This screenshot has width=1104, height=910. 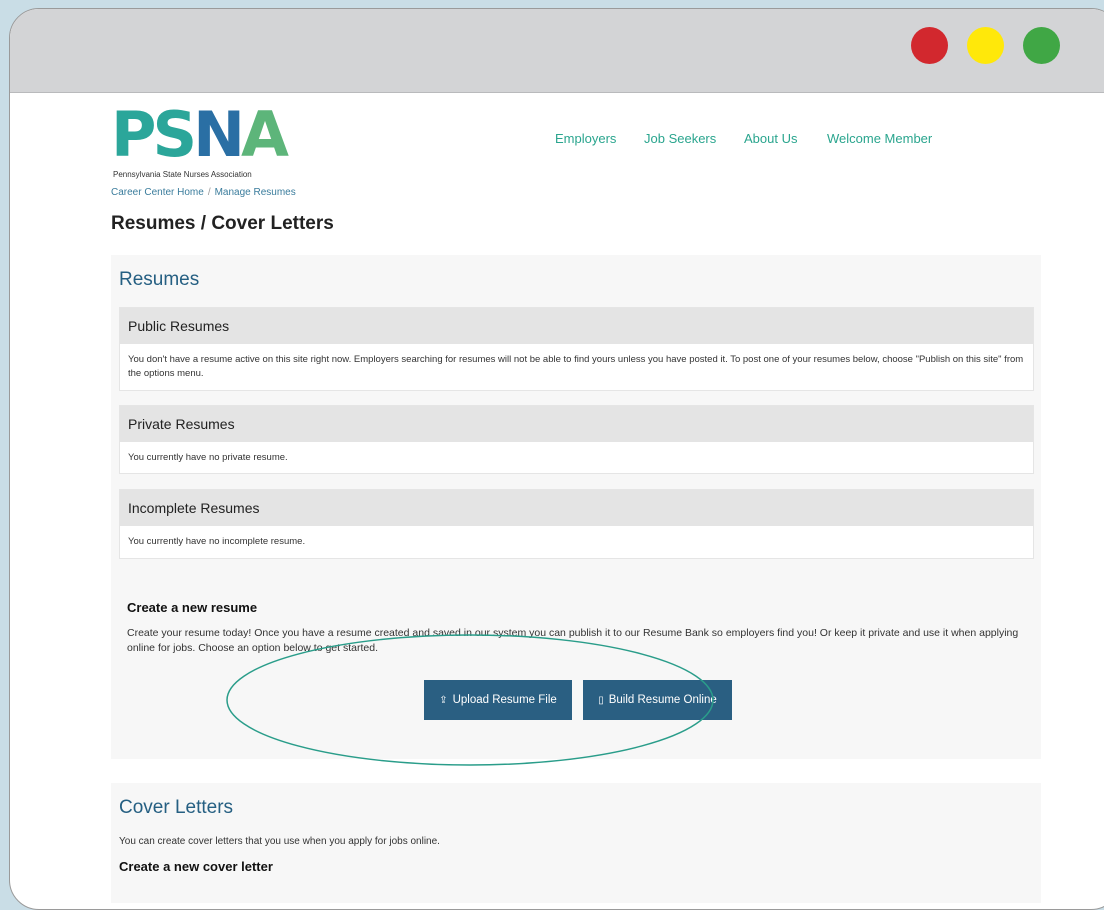 I want to click on create-resume-title: Create a new resume, so click(x=192, y=607).